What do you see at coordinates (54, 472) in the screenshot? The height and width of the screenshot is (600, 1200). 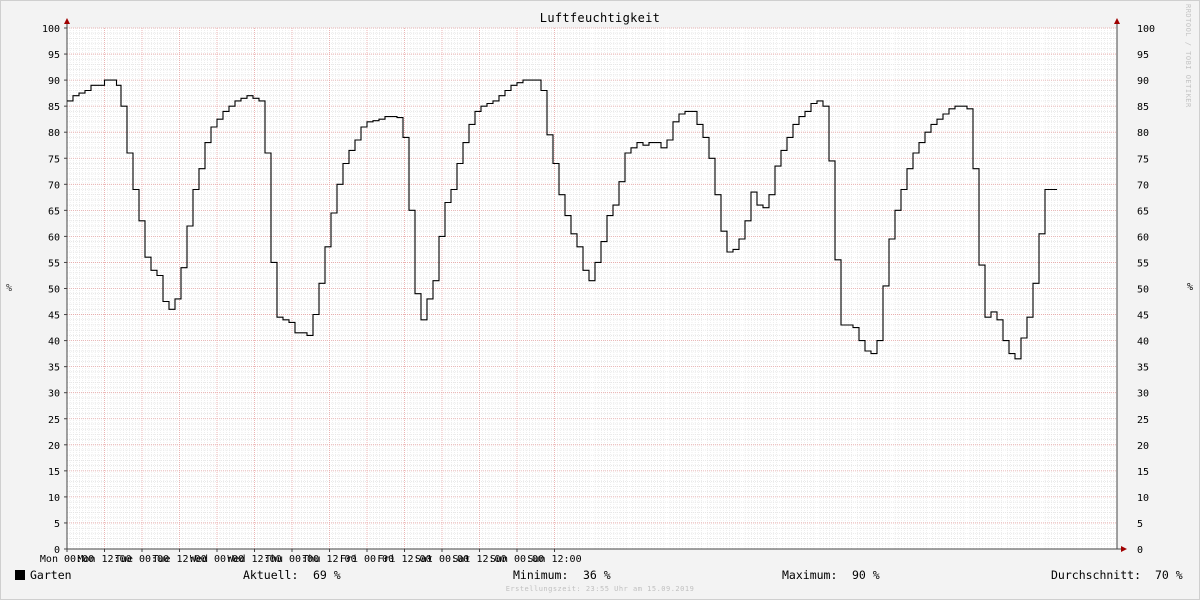 I see `y-tick-label-left: 15` at bounding box center [54, 472].